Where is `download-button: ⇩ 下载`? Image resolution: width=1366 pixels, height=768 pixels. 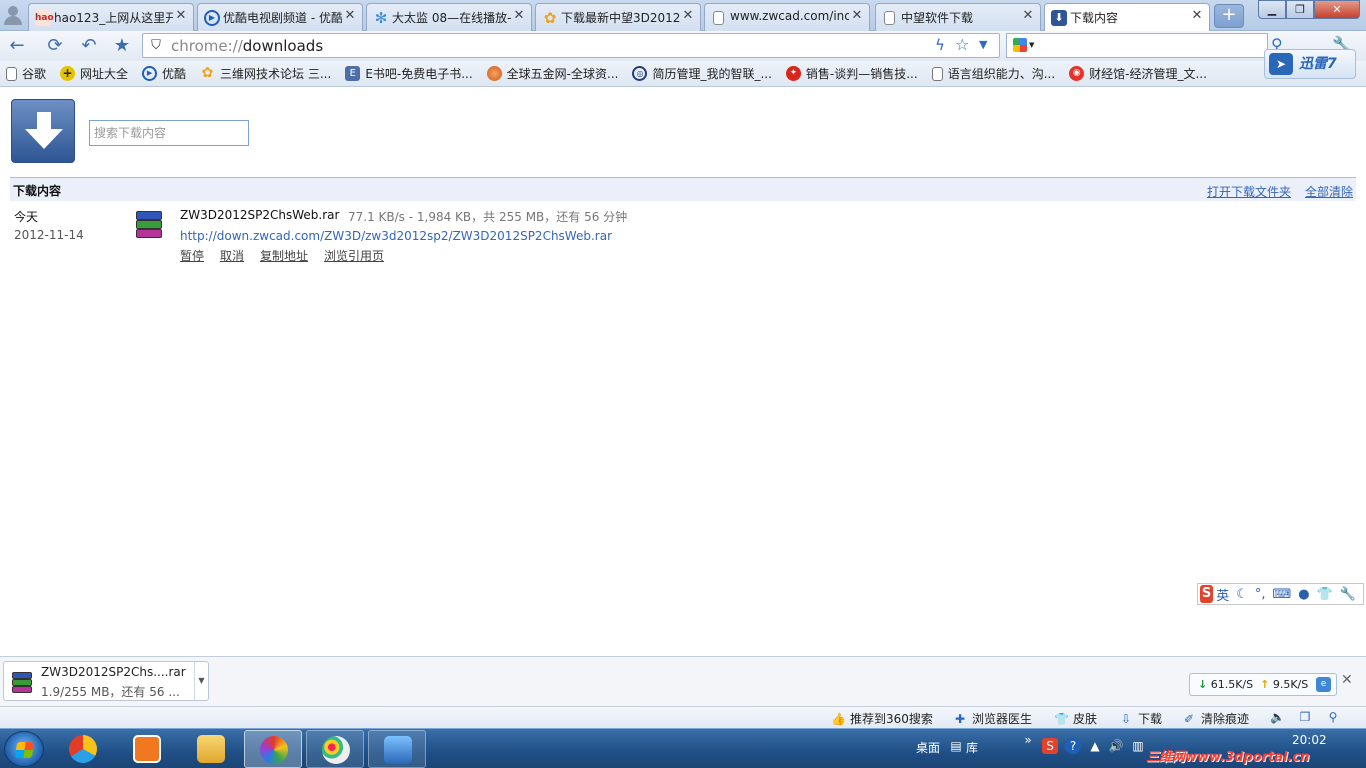
download-button: ⇩ 下载 is located at coordinates (1140, 718).